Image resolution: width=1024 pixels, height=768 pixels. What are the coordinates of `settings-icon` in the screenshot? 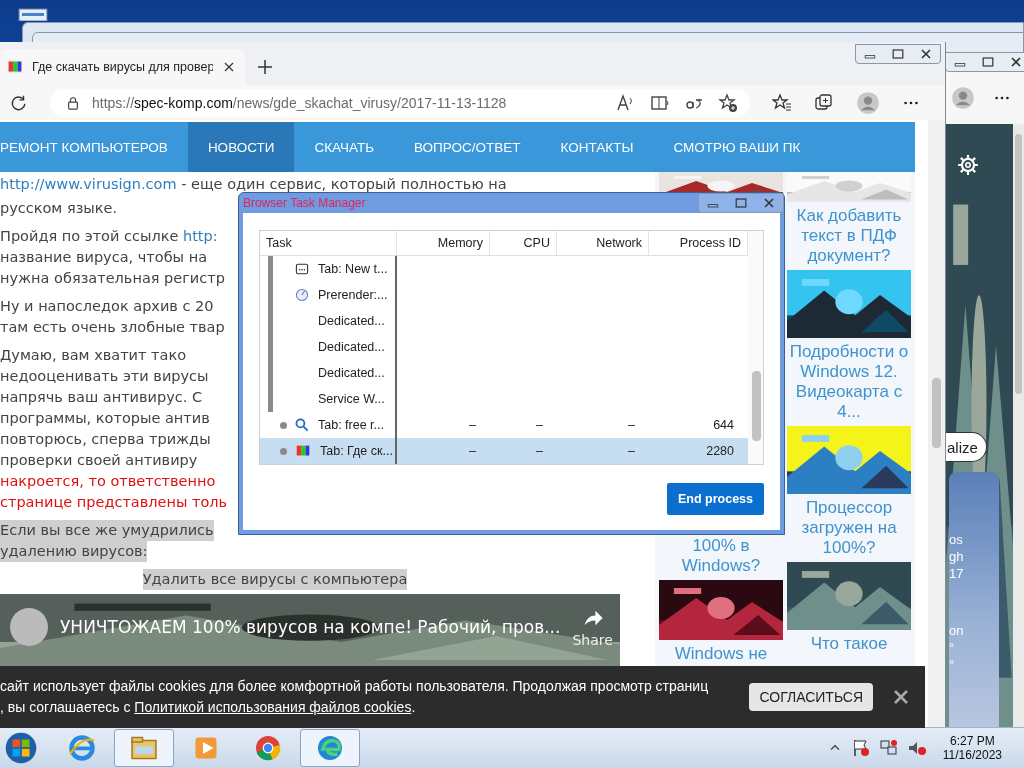 It's located at (968, 165).